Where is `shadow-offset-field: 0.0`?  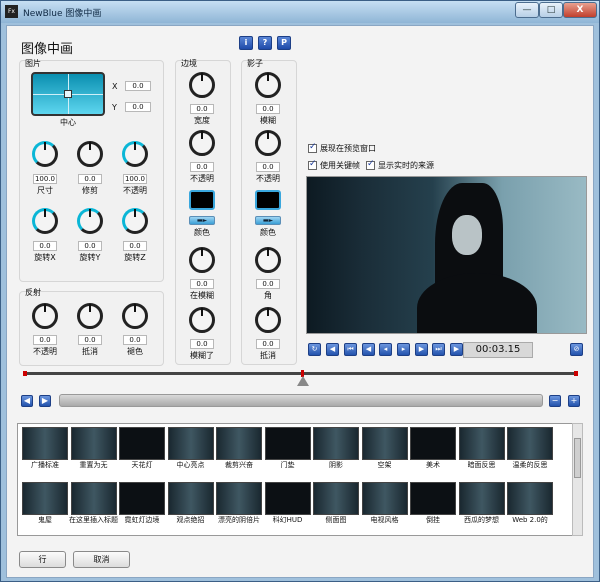
shadow-offset-field: 0.0 is located at coordinates (268, 344).